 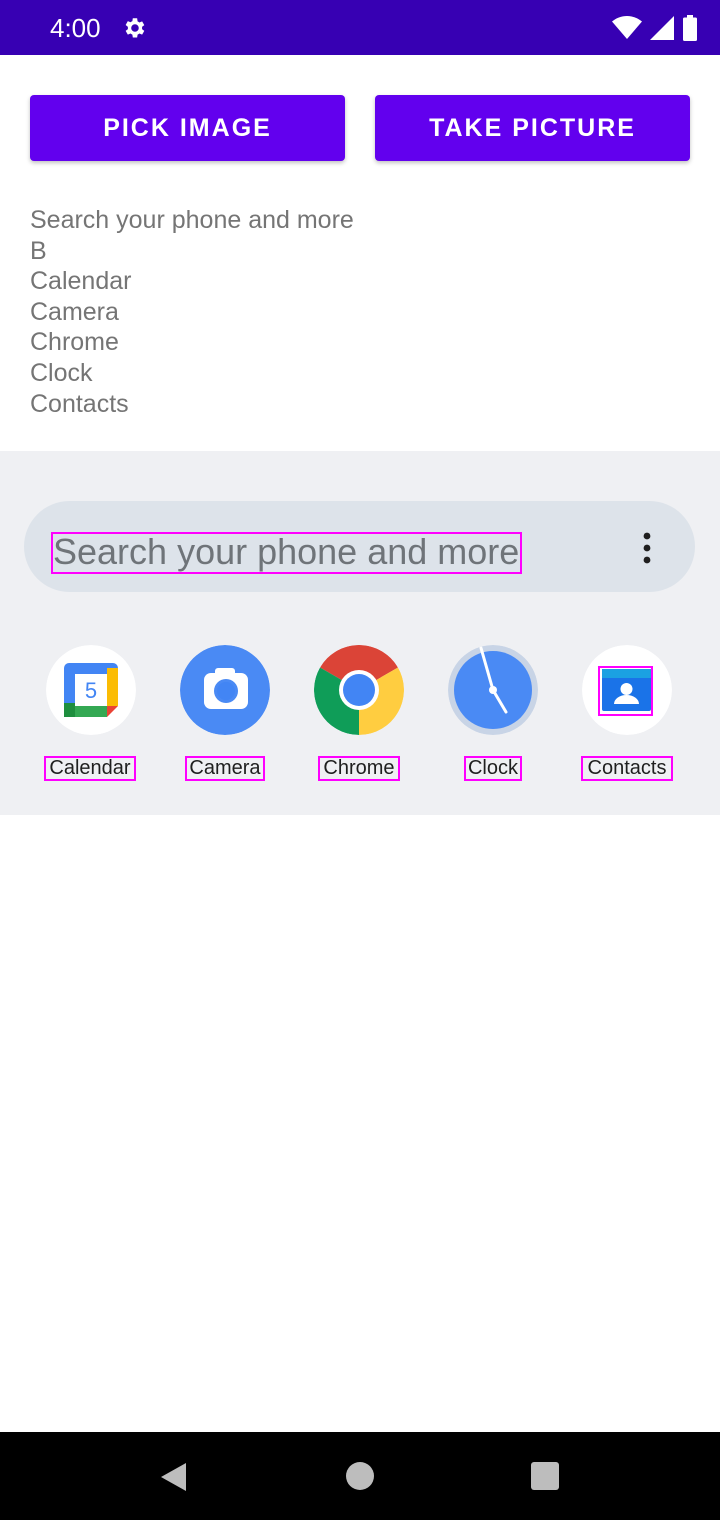 What do you see at coordinates (359, 690) in the screenshot?
I see `chrome-icon` at bounding box center [359, 690].